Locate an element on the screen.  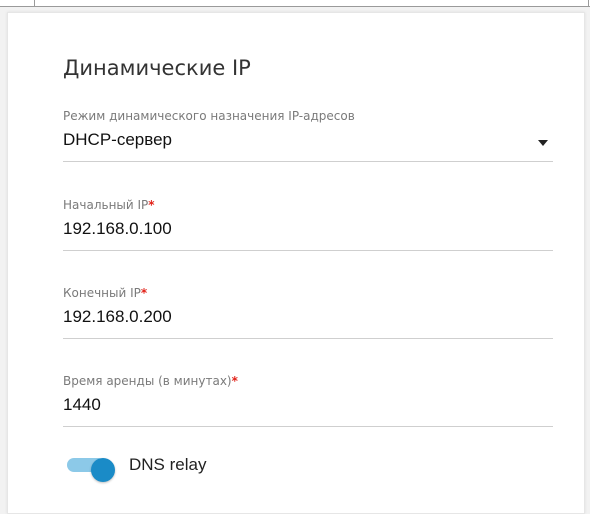
dns-relay-toggle is located at coordinates (91, 470).